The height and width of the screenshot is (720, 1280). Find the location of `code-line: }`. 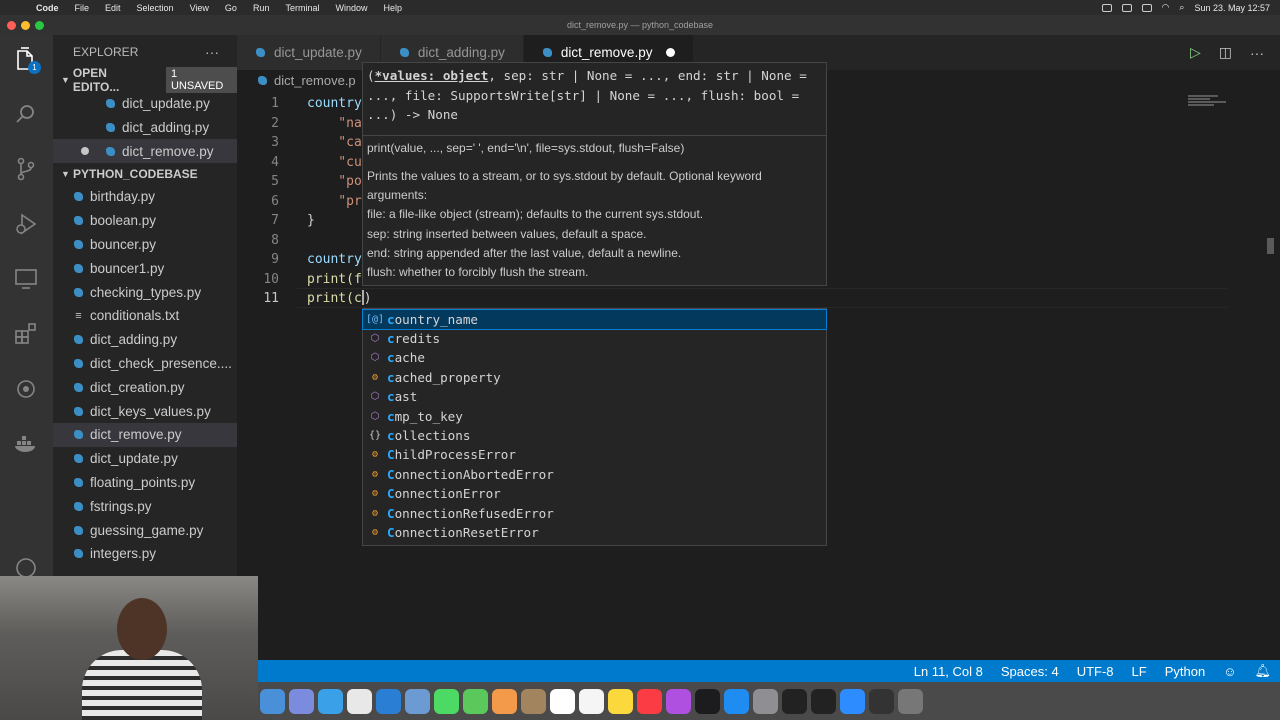

code-line: } is located at coordinates (311, 221).